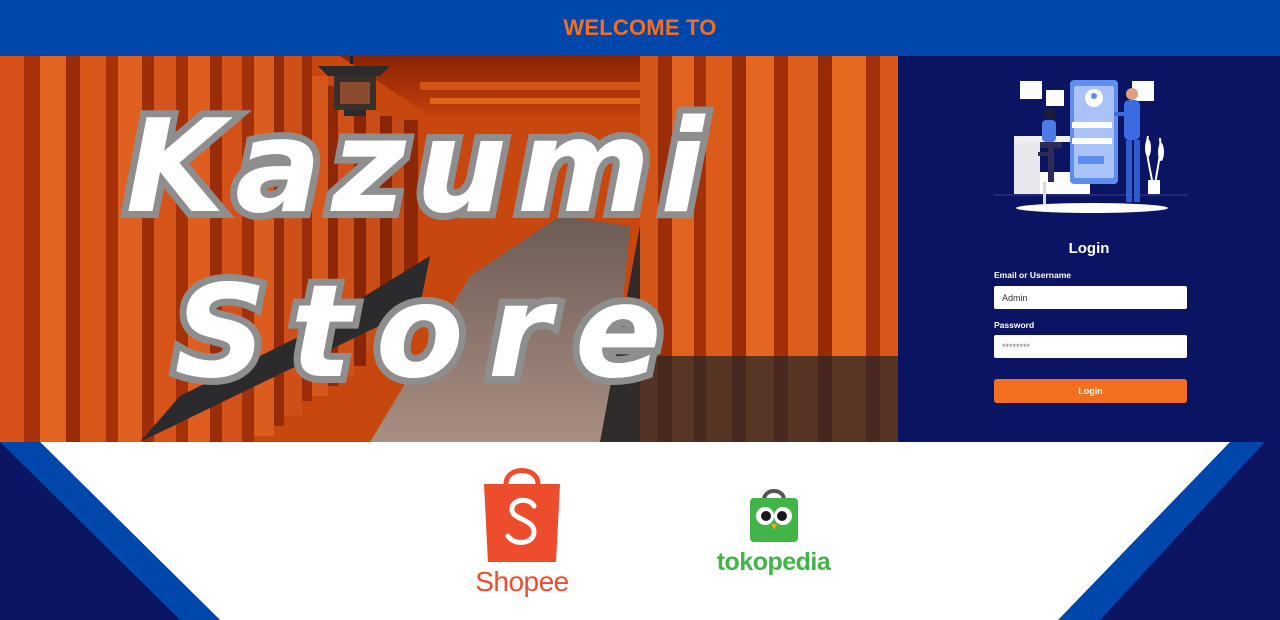 The width and height of the screenshot is (1280, 620). What do you see at coordinates (429, 332) in the screenshot?
I see `hero-title-line2: Store` at bounding box center [429, 332].